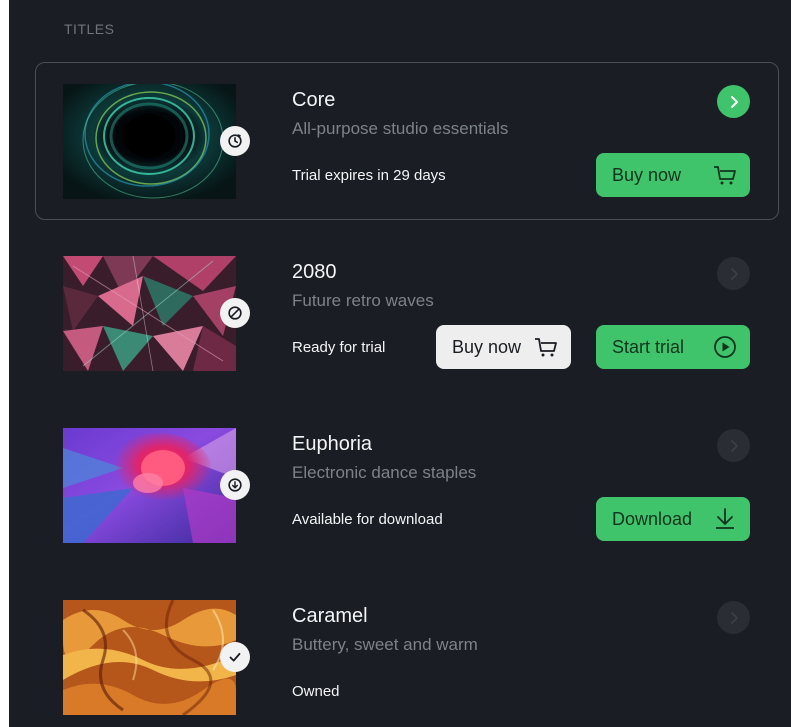 The image size is (791, 727). I want to click on download-label: Download, so click(652, 518).